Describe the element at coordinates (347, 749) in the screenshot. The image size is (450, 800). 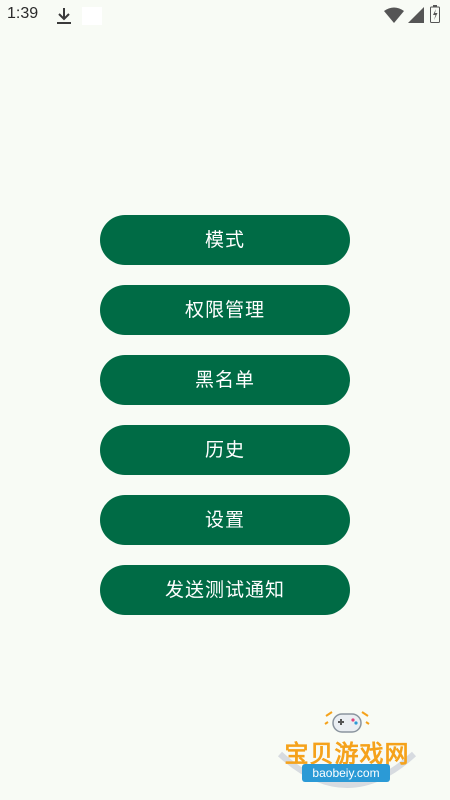
I see `watermark: 宝贝游戏网 baobeiy.com` at that location.